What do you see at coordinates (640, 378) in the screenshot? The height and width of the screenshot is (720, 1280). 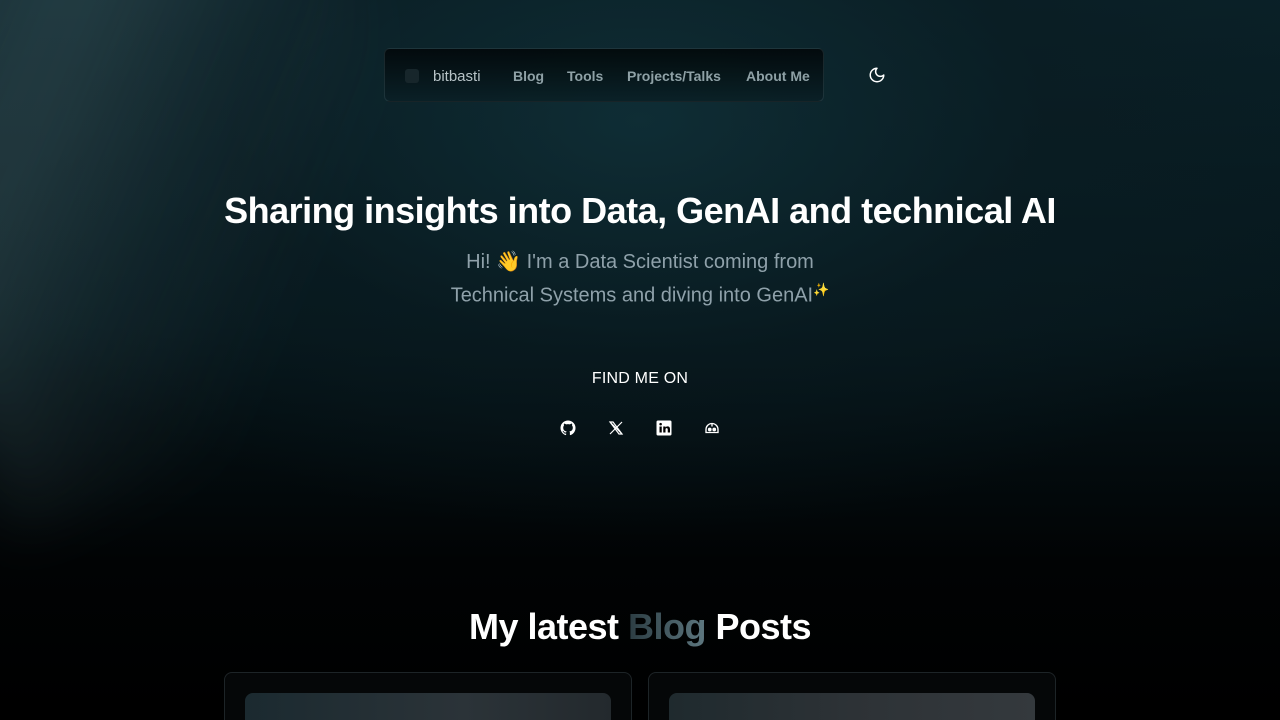 I see `find-me-label: FIND ME ON` at bounding box center [640, 378].